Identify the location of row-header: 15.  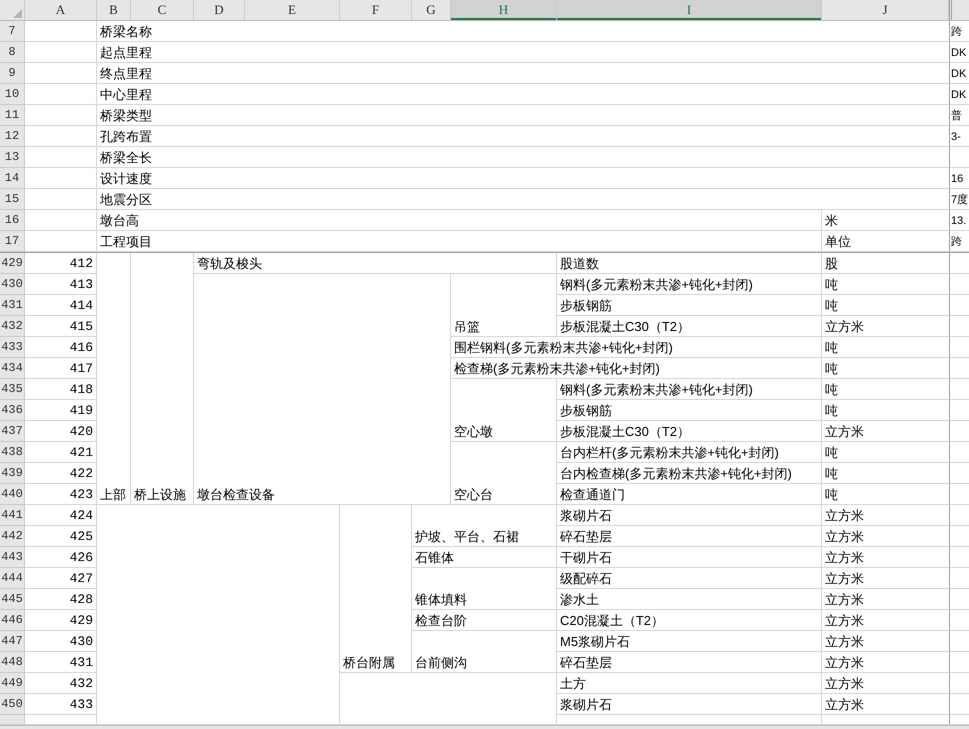
(12, 199).